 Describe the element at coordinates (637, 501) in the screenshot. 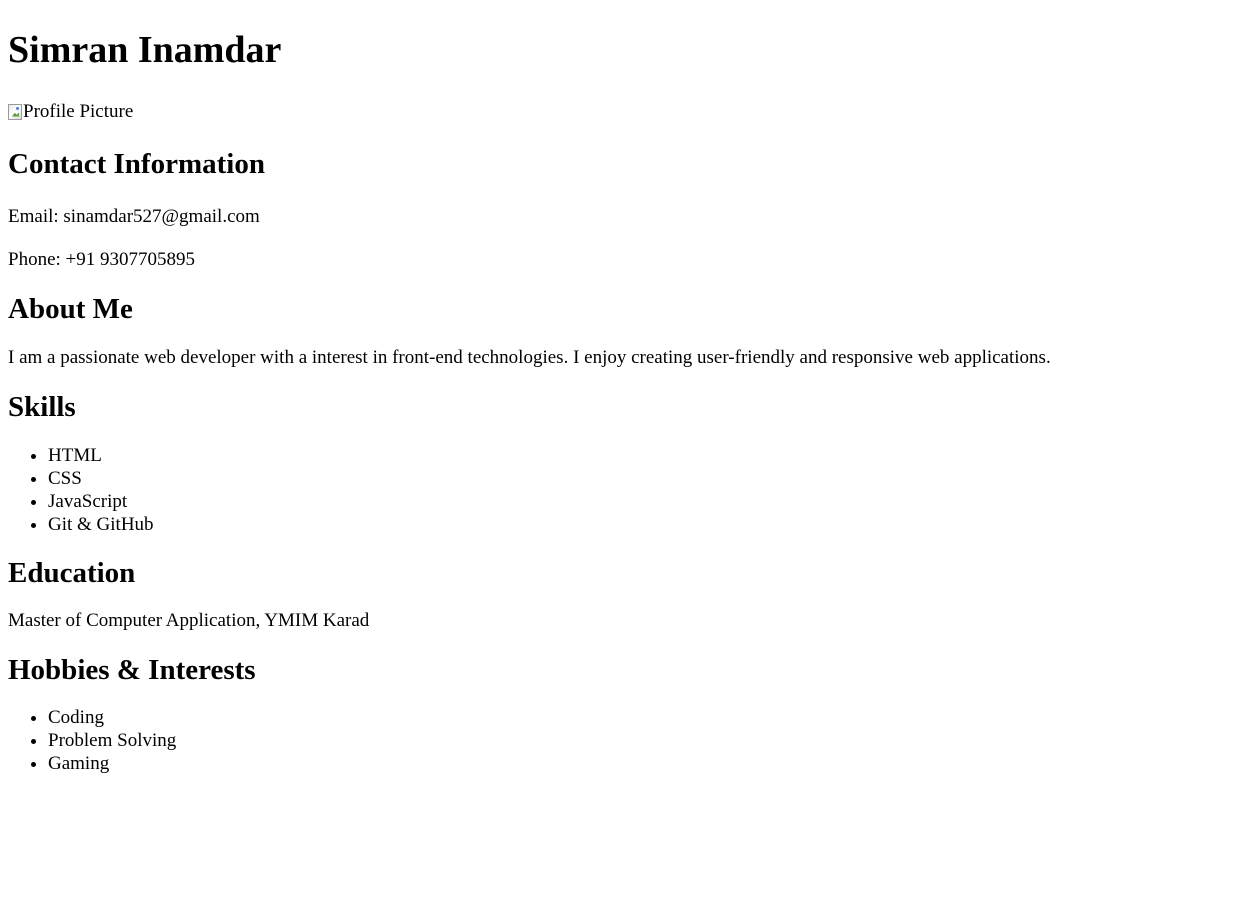

I see `skill-item: JavaScript` at that location.